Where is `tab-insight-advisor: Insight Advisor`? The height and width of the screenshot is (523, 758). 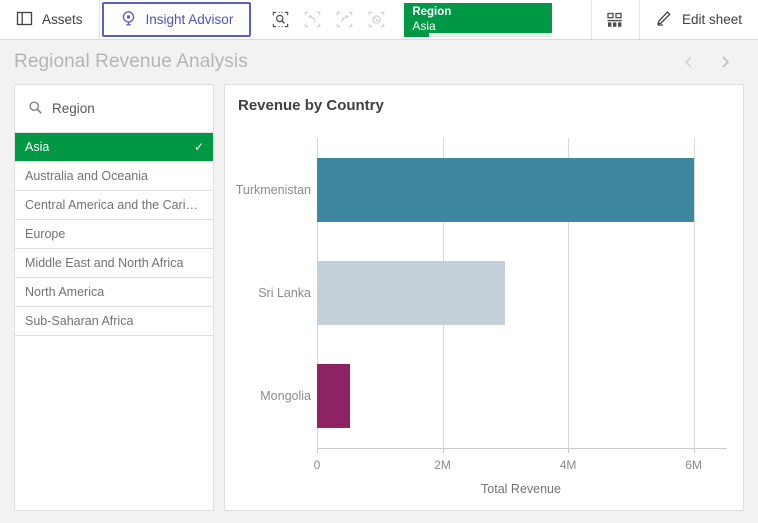
tab-insight-advisor: Insight Advisor is located at coordinates (176, 19).